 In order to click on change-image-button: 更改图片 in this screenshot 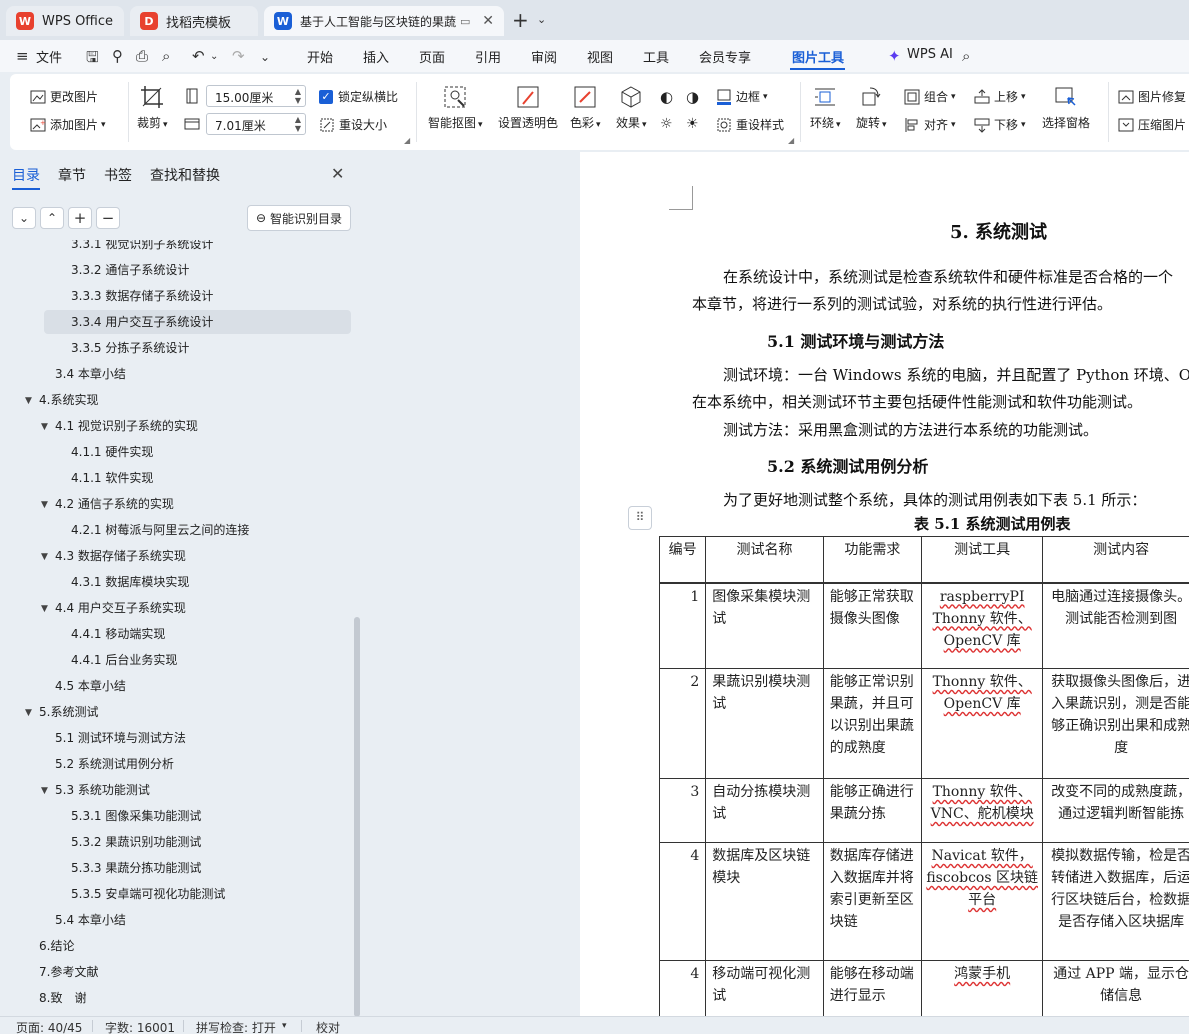, I will do `click(64, 96)`.